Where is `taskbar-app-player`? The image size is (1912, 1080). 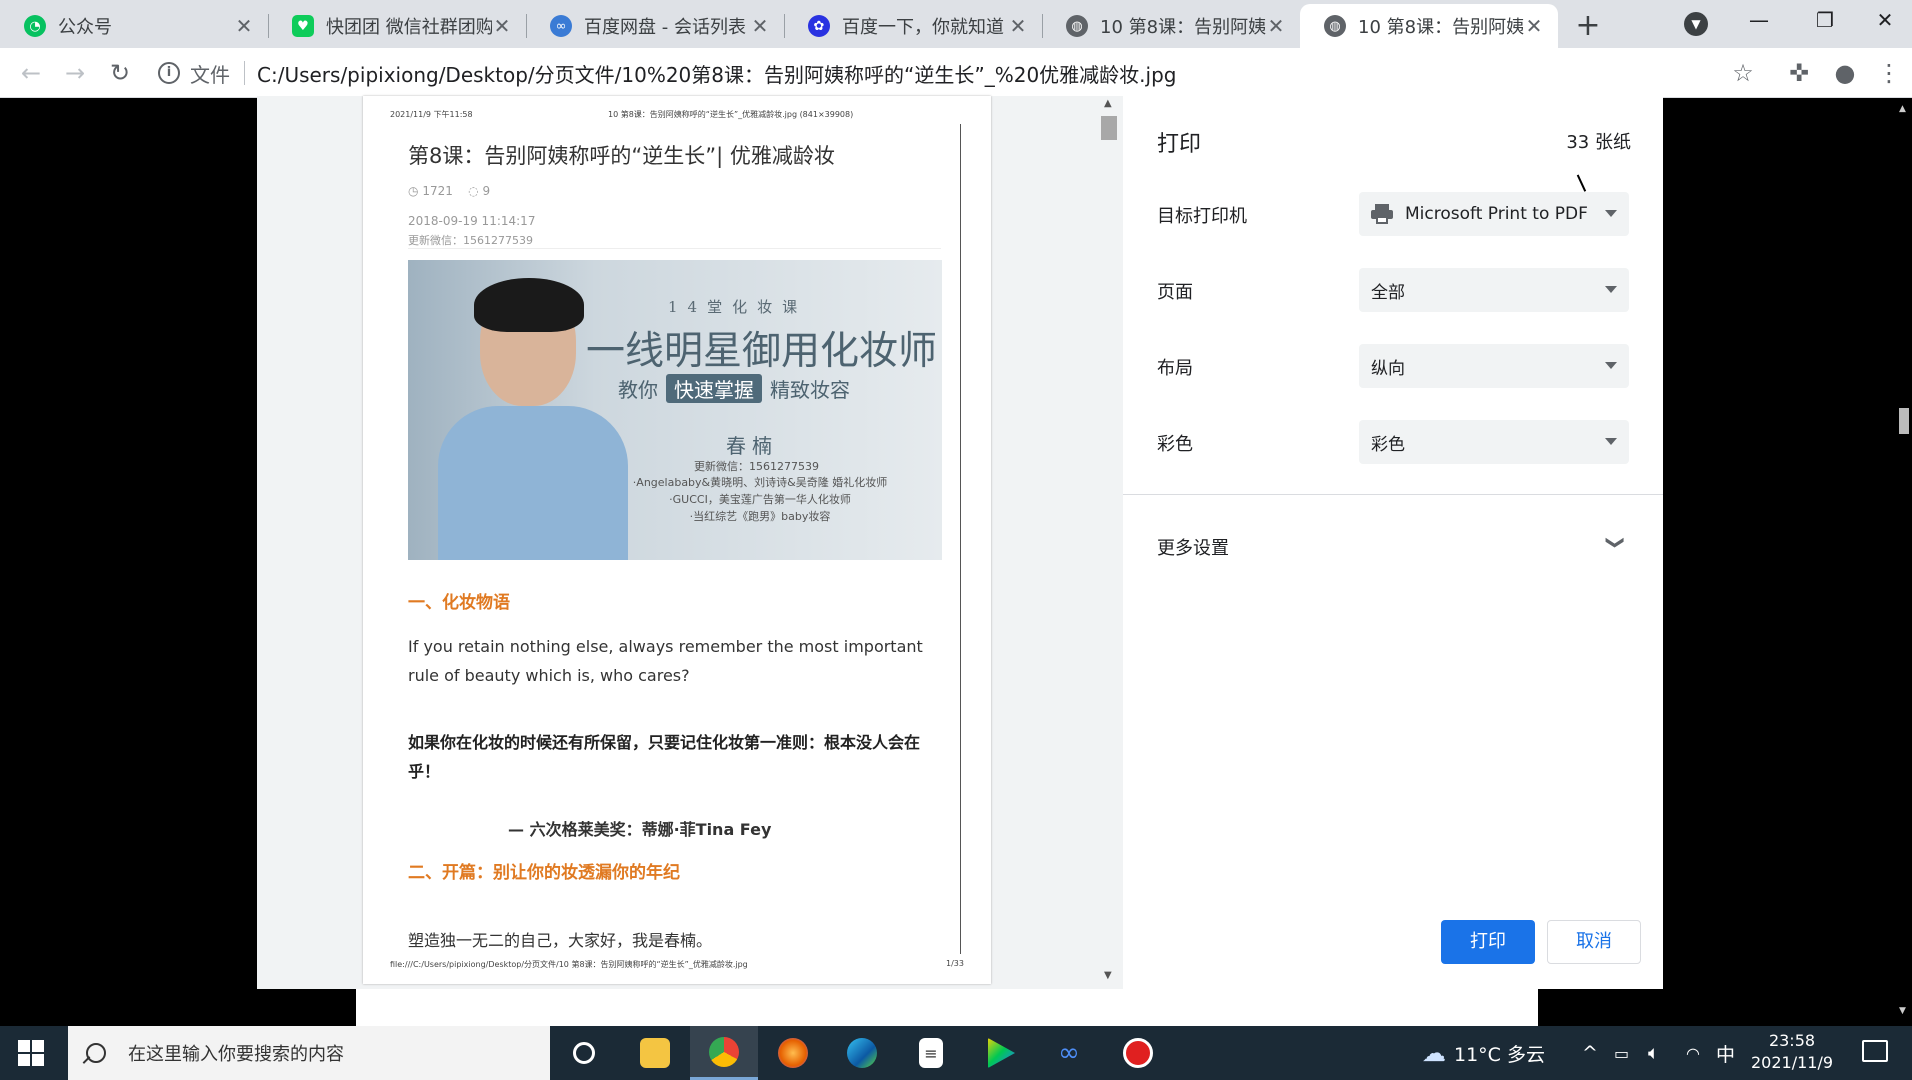
taskbar-app-player is located at coordinates (1000, 1053).